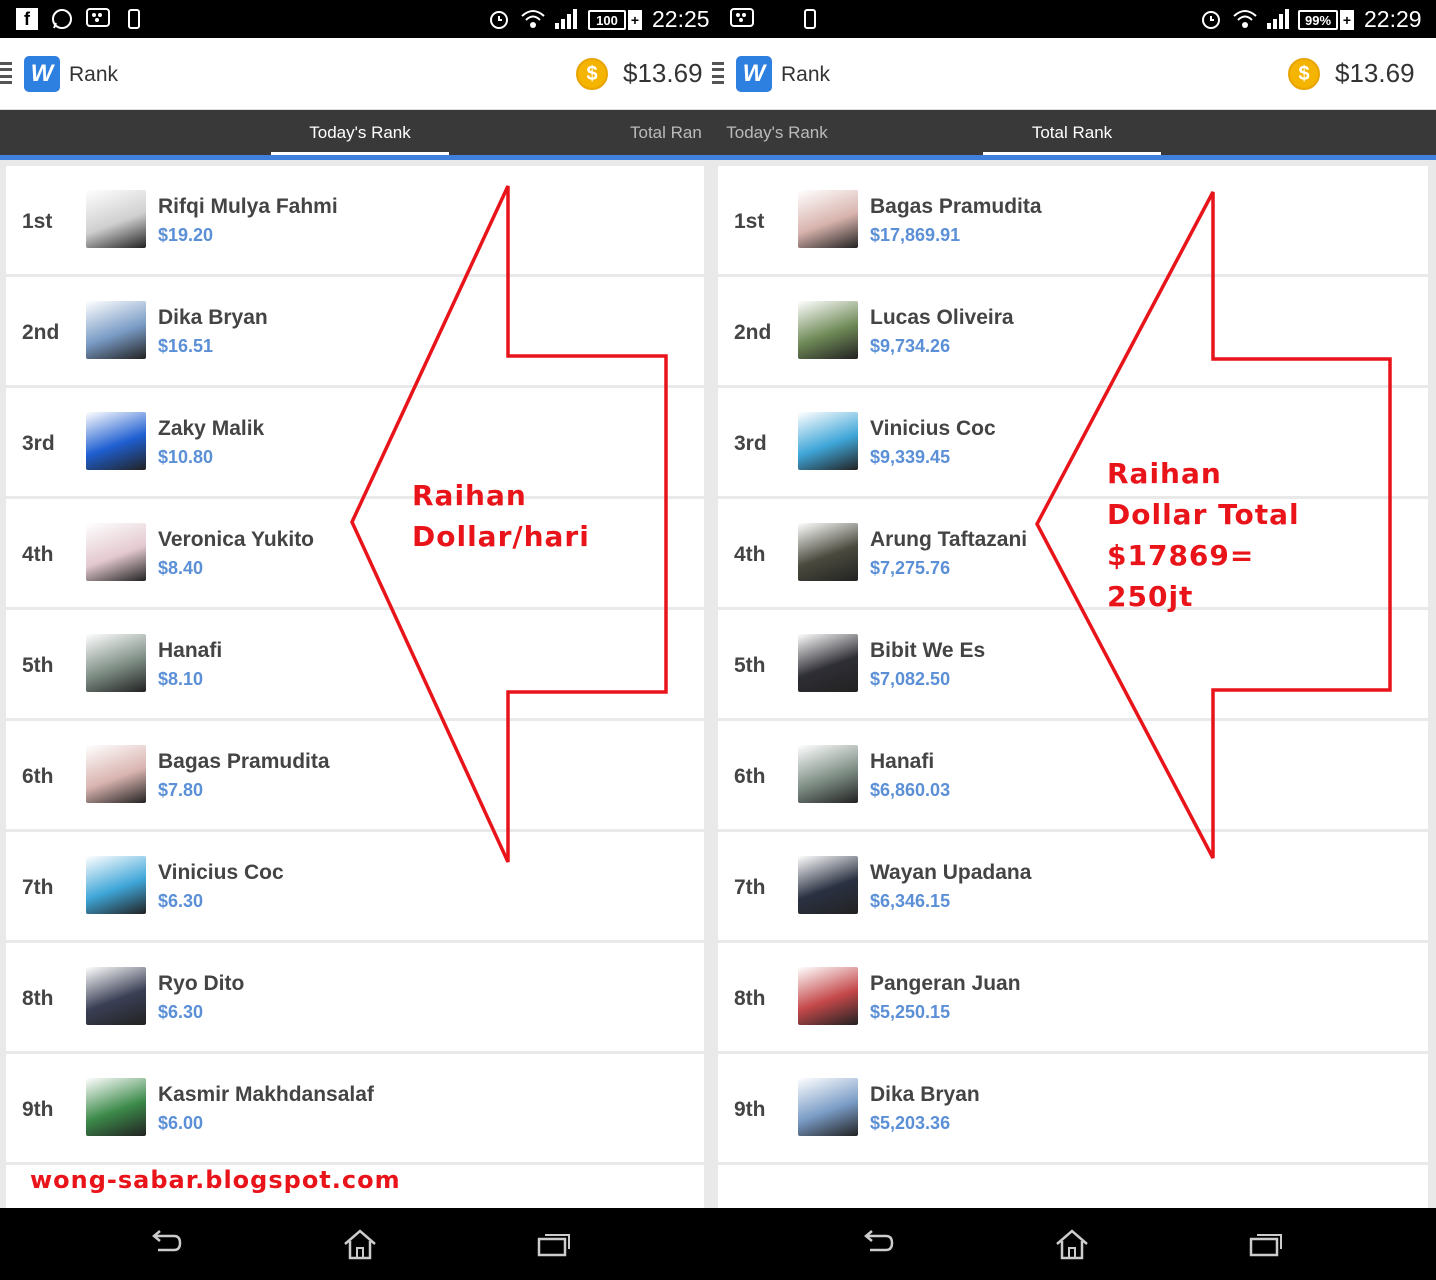  Describe the element at coordinates (186, 235) in the screenshot. I see `earnings-amount: $19.20` at that location.